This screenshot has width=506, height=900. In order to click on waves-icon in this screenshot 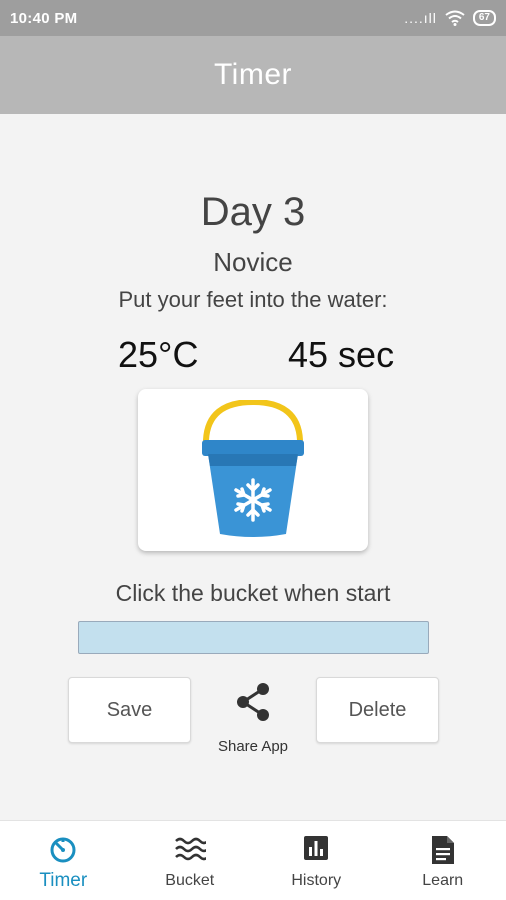, I will do `click(190, 849)`.